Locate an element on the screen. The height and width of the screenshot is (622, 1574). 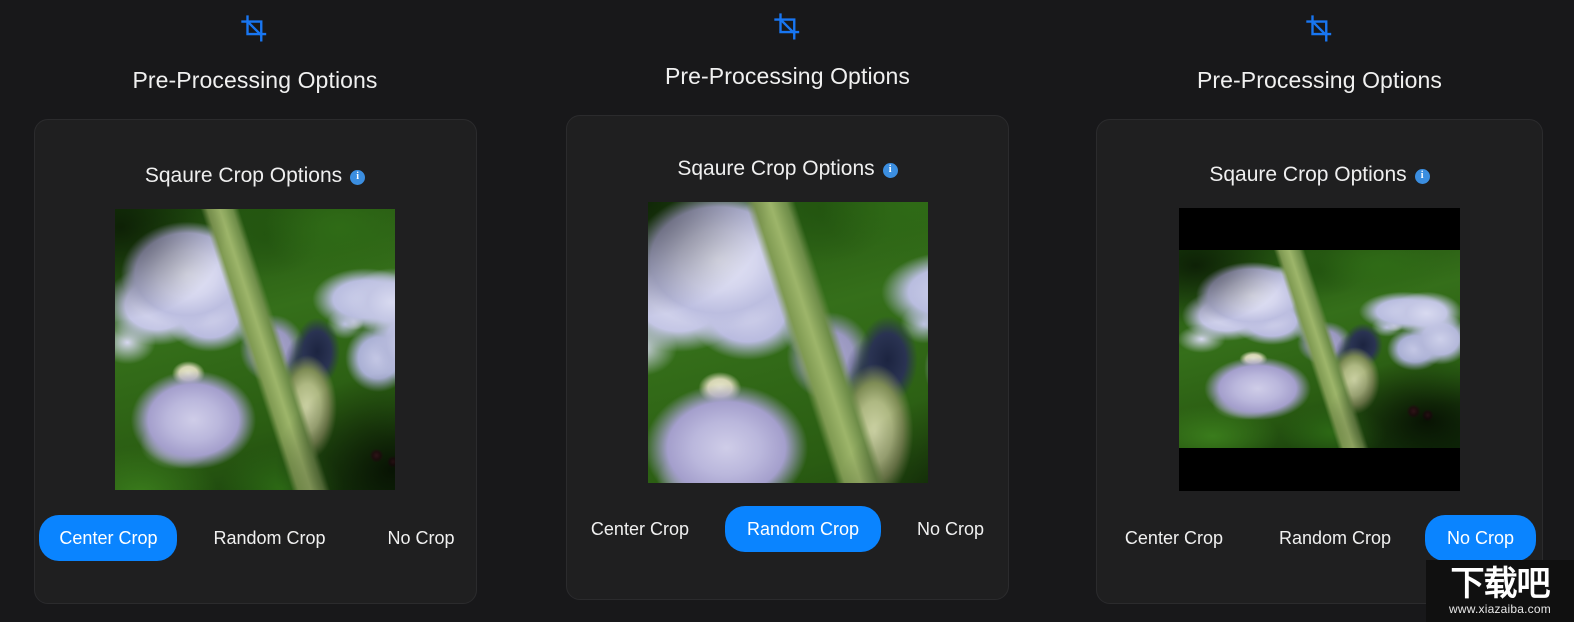
watermark: 下载吧 www.xiazaiba.com is located at coordinates (1500, 591).